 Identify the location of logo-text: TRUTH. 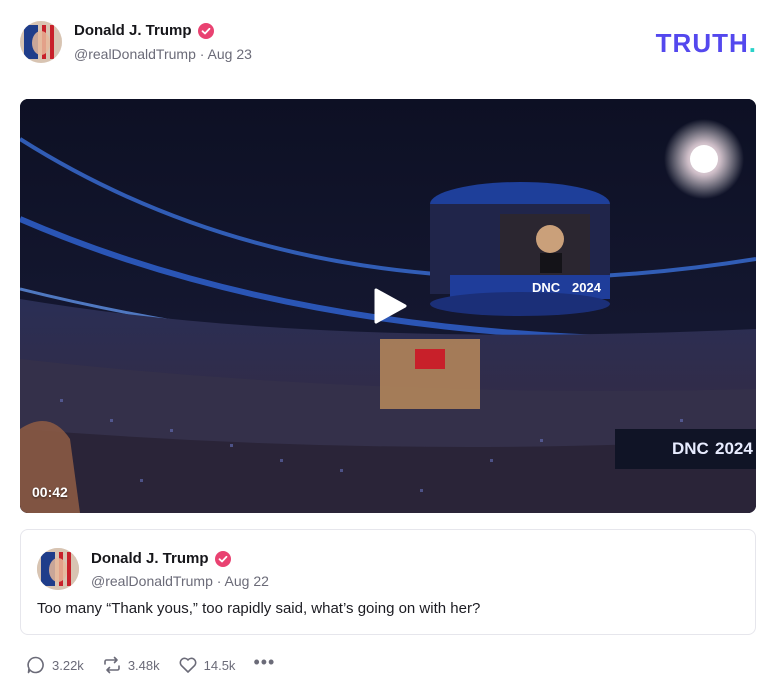
(702, 43).